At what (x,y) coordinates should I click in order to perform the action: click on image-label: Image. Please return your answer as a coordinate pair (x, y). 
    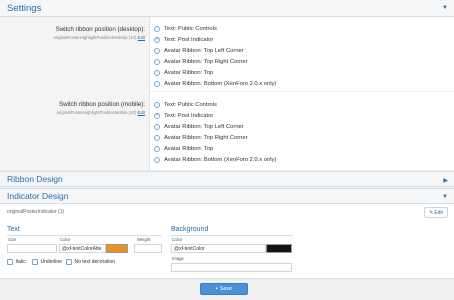
    Looking at the image, I should click on (178, 258).